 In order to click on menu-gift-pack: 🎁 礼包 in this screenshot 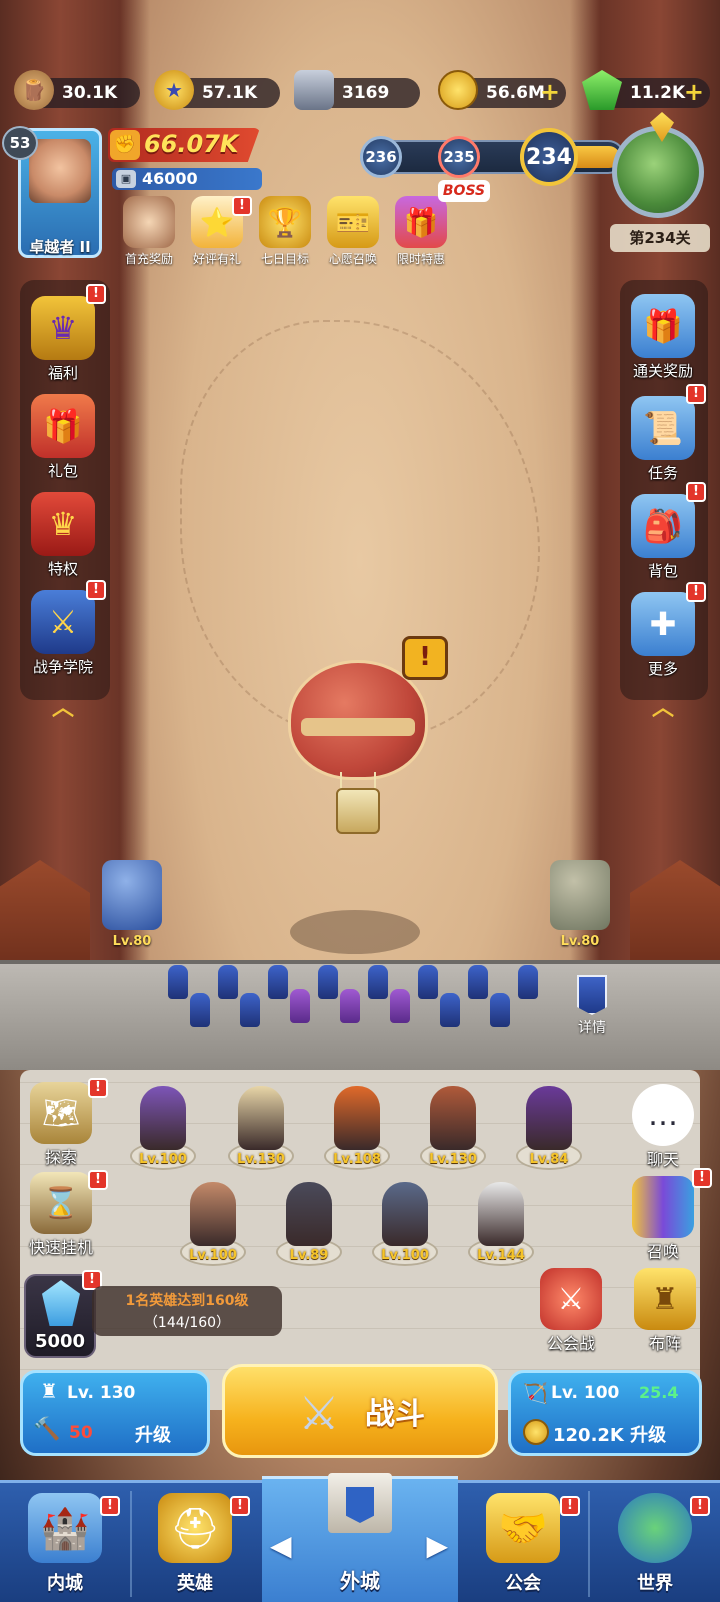, I will do `click(63, 437)`.